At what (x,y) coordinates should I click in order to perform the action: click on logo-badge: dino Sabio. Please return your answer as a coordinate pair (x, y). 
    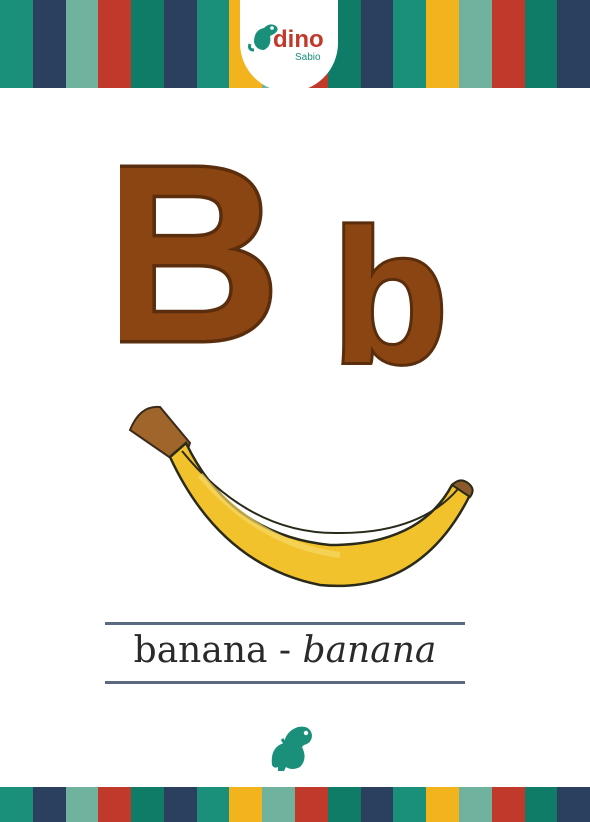
    Looking at the image, I should click on (289, 46).